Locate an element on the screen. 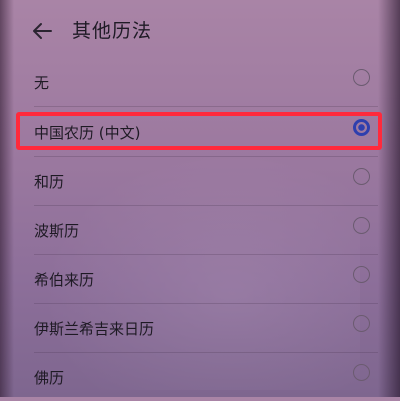 This screenshot has height=401, width=400. calendar-option-islamic: 伊斯兰希吉来日历 is located at coordinates (201, 328).